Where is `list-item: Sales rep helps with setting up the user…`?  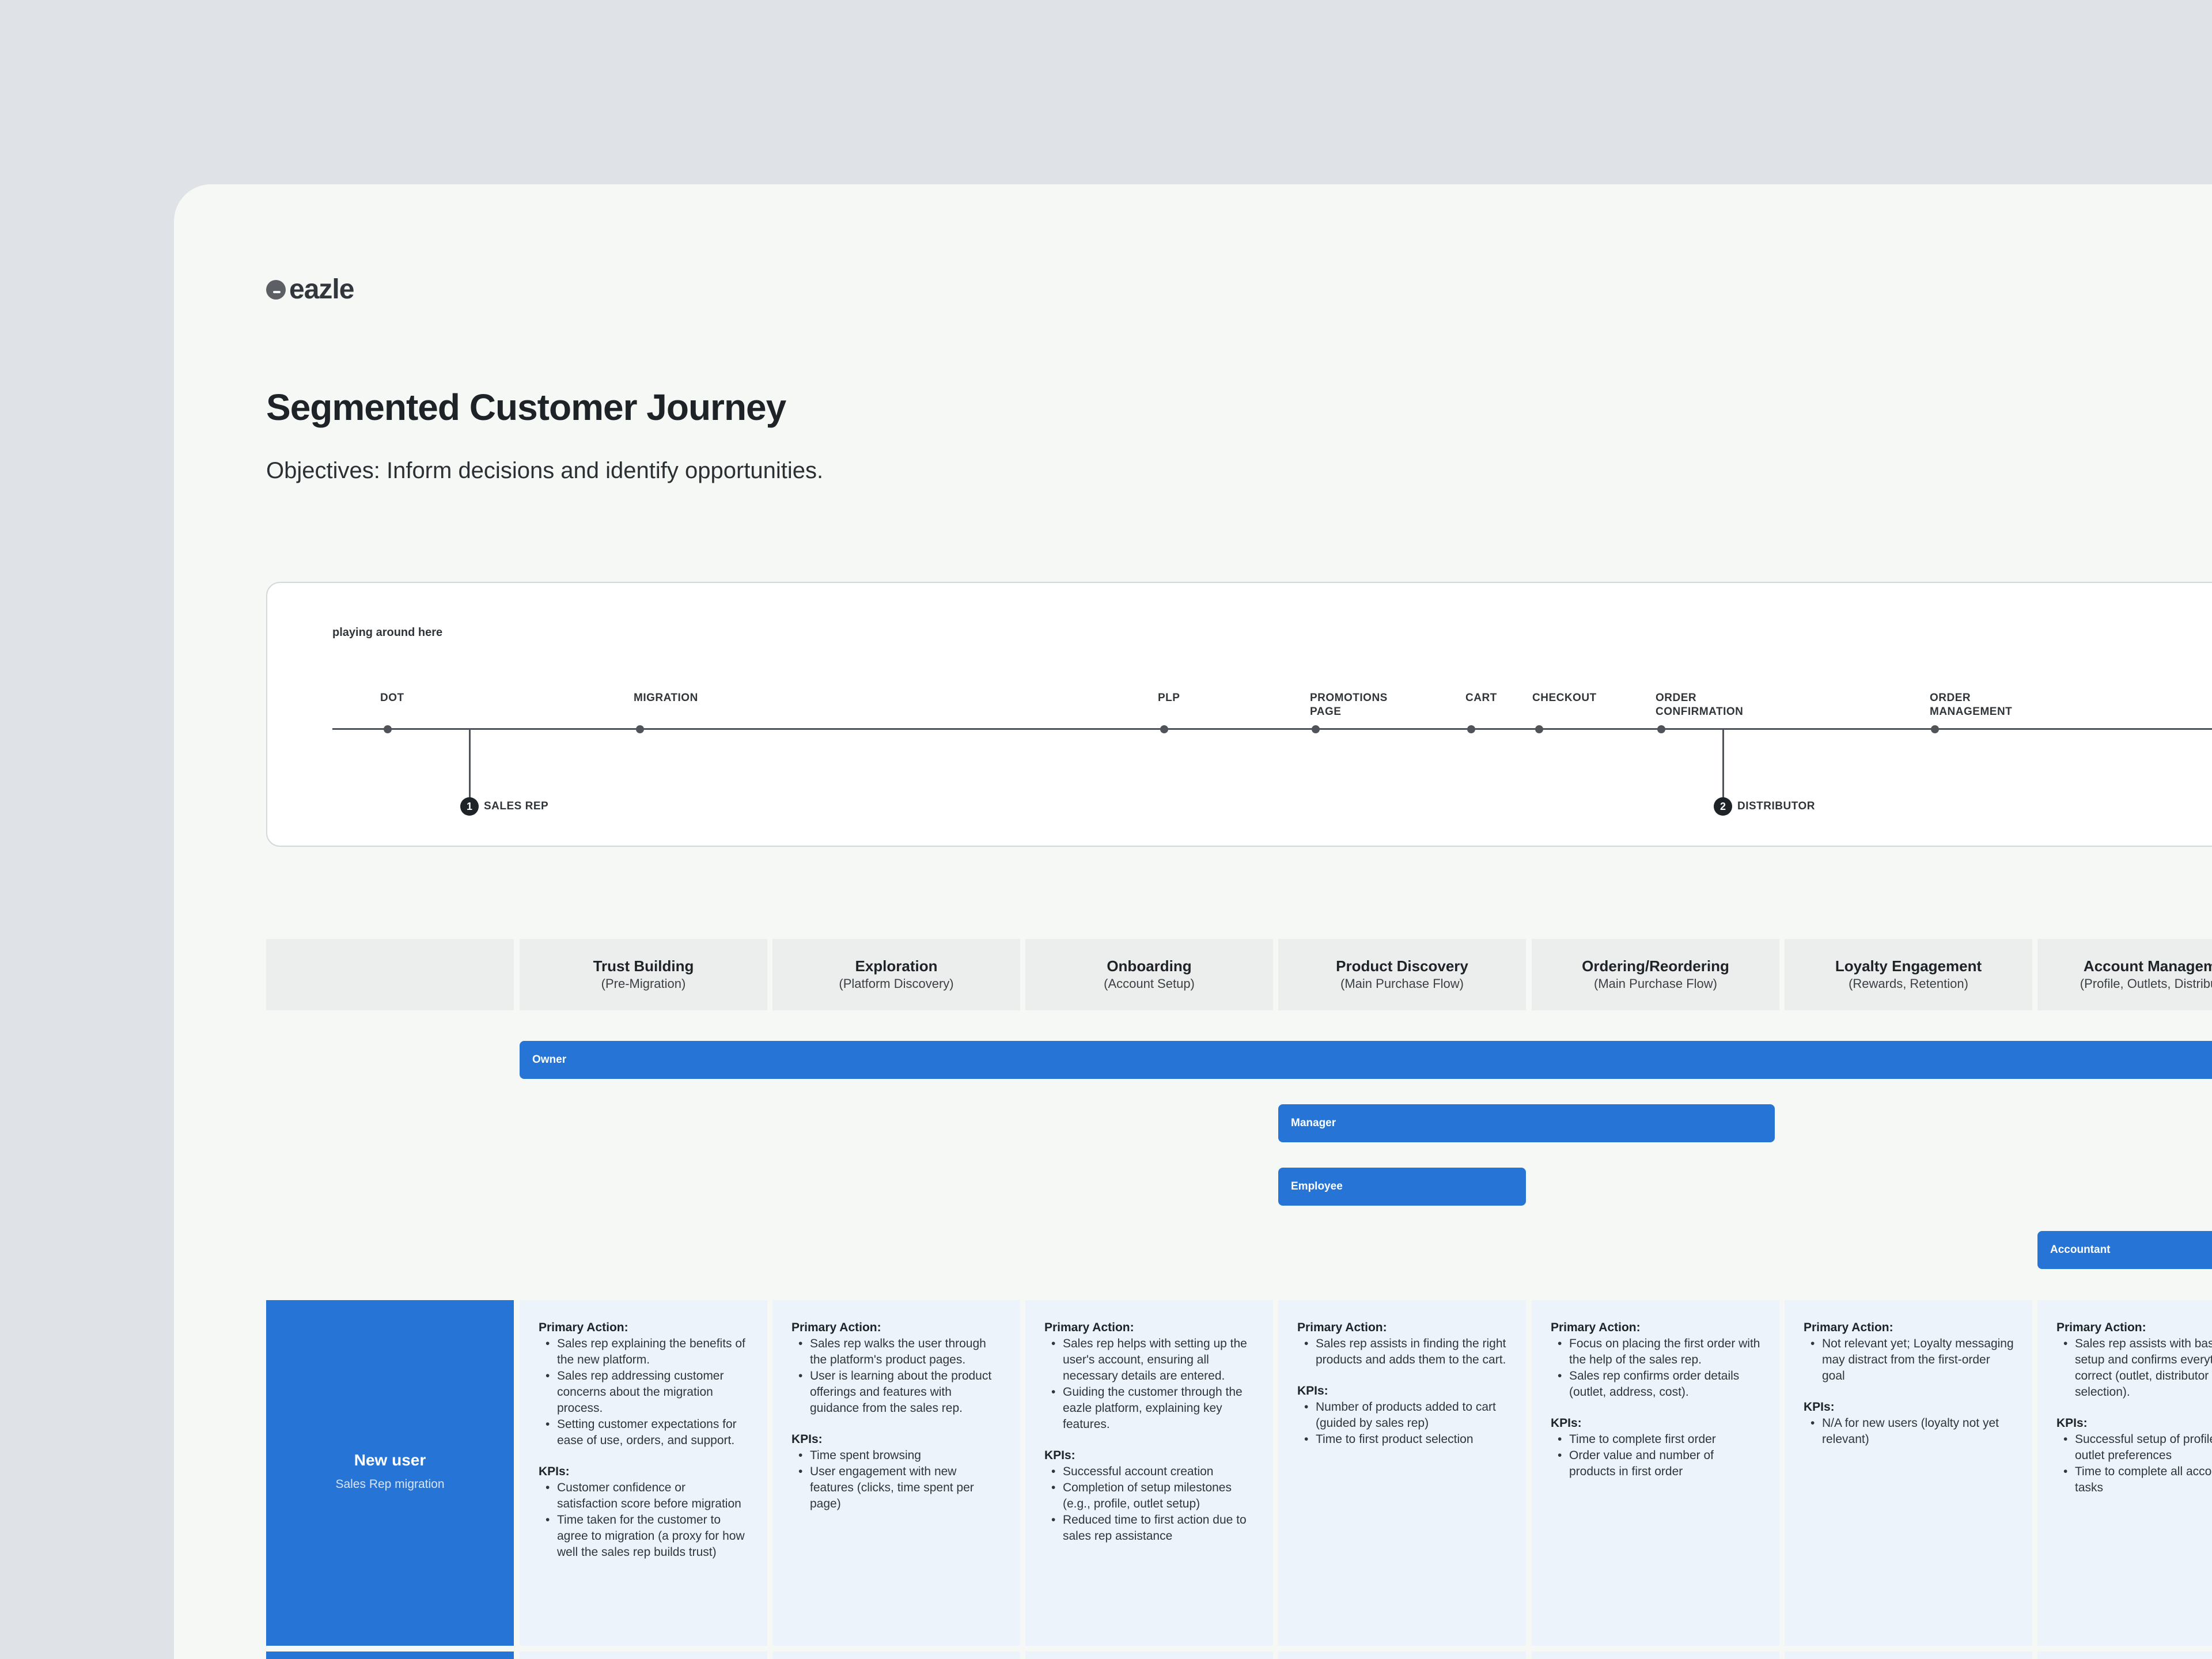 list-item: Sales rep helps with setting up the user… is located at coordinates (1149, 1360).